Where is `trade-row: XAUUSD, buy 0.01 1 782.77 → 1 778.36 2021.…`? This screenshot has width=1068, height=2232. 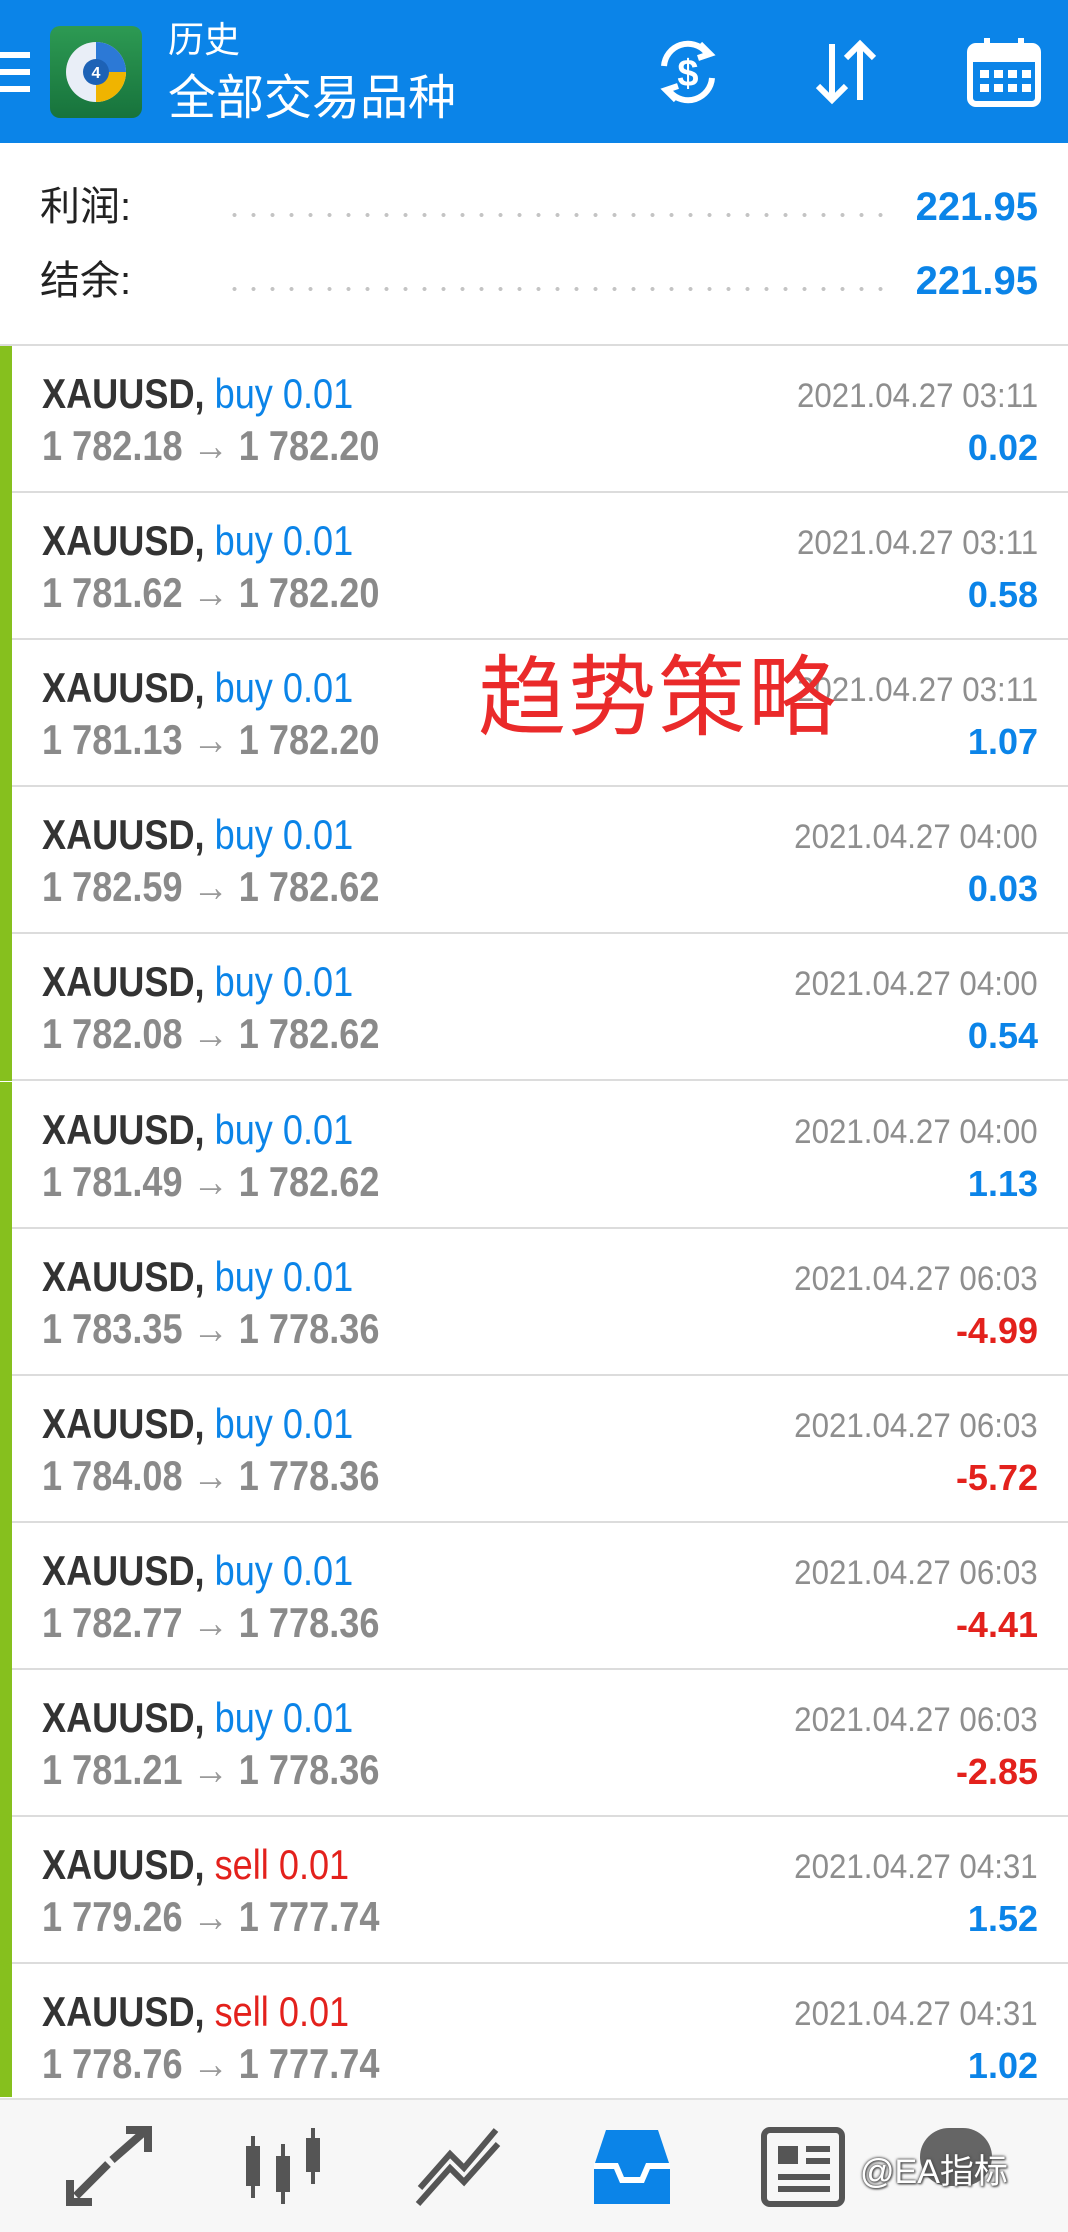 trade-row: XAUUSD, buy 0.01 1 782.77 → 1 778.36 2021.… is located at coordinates (534, 1596).